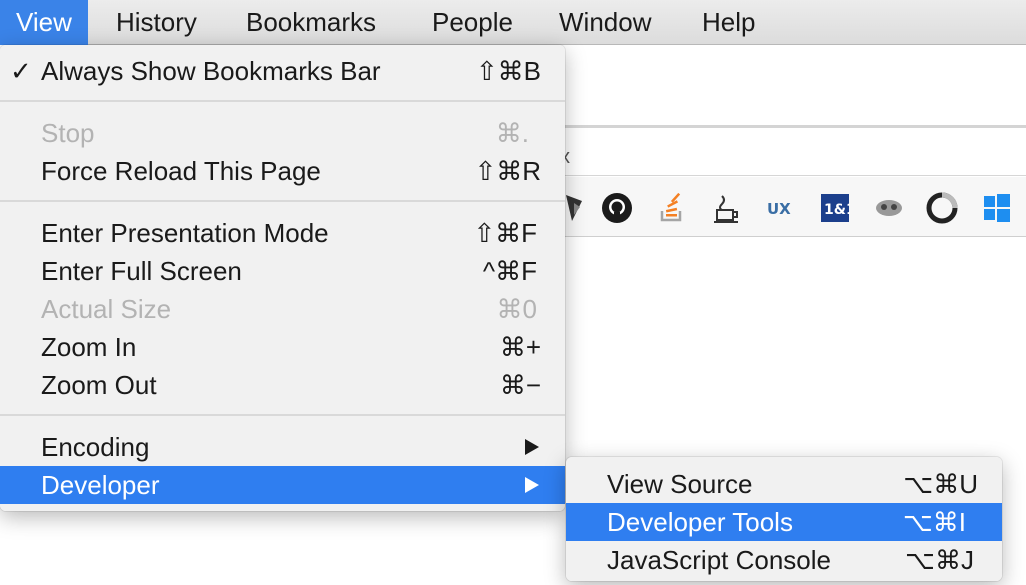 This screenshot has height=585, width=1026. I want to click on menu-item-javascript-console: JavaScript Console ⌥⌘J, so click(784, 560).